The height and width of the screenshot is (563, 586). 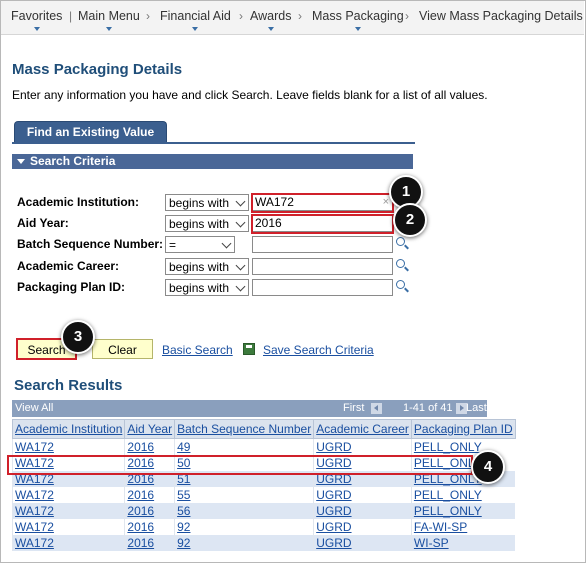 What do you see at coordinates (353, 408) in the screenshot?
I see `first-link: First` at bounding box center [353, 408].